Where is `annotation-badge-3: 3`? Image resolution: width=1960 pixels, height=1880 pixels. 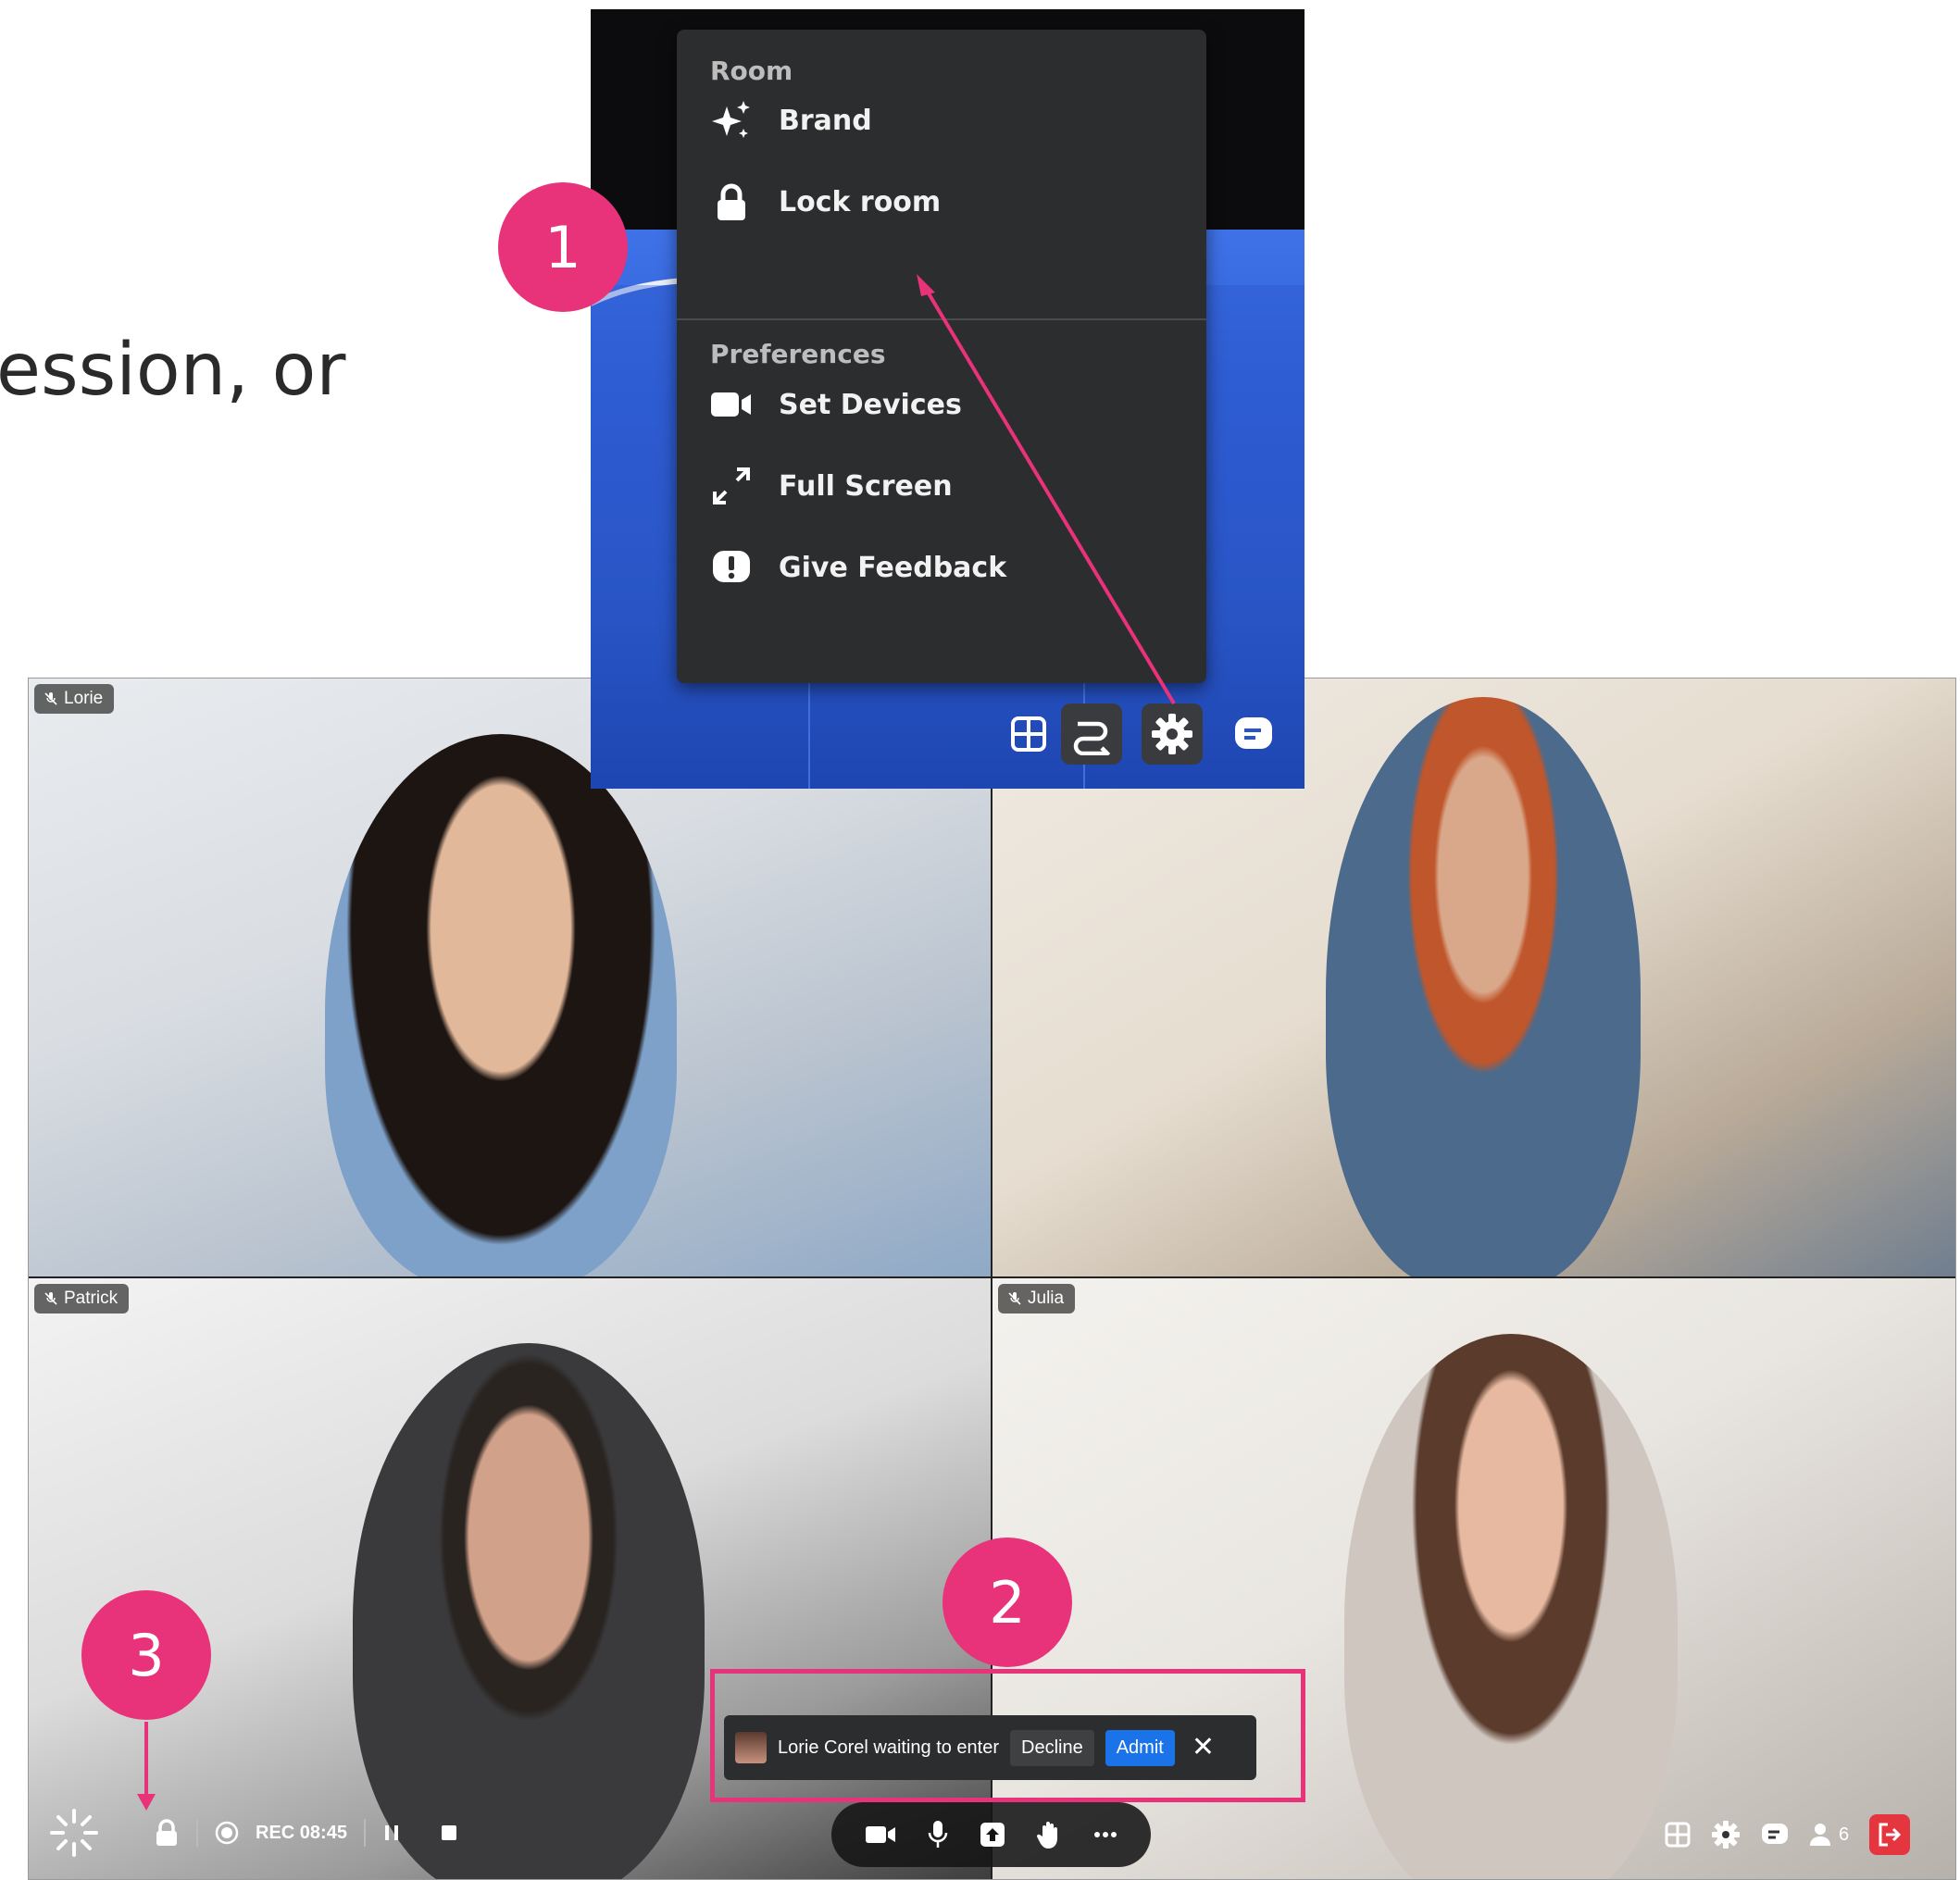
annotation-badge-3: 3 is located at coordinates (146, 1655).